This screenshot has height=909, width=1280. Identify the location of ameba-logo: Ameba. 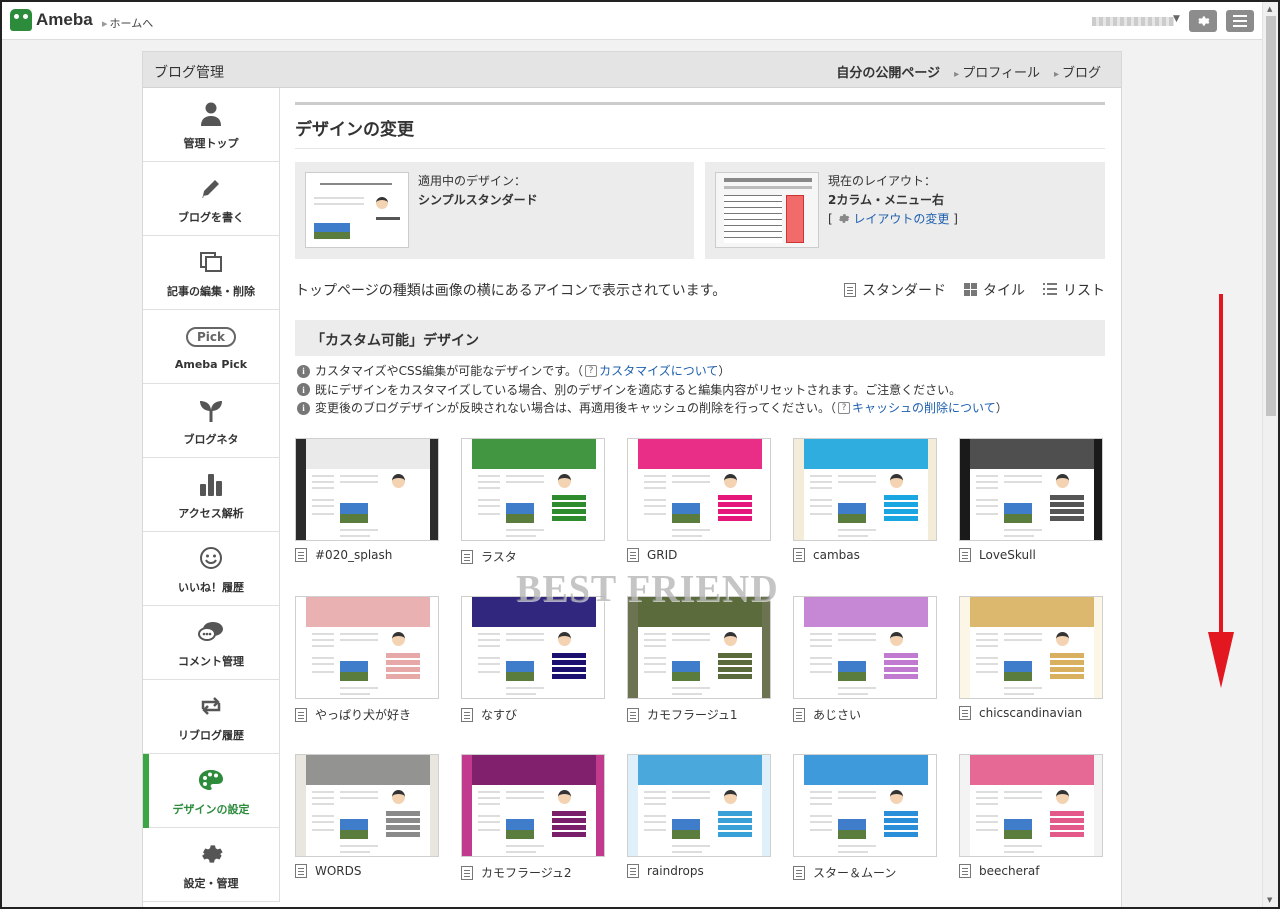
(51, 20).